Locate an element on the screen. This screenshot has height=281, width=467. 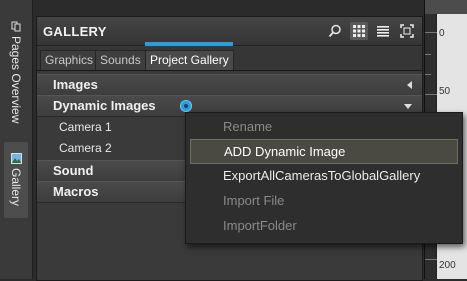
panel-title: GALLERY is located at coordinates (75, 31).